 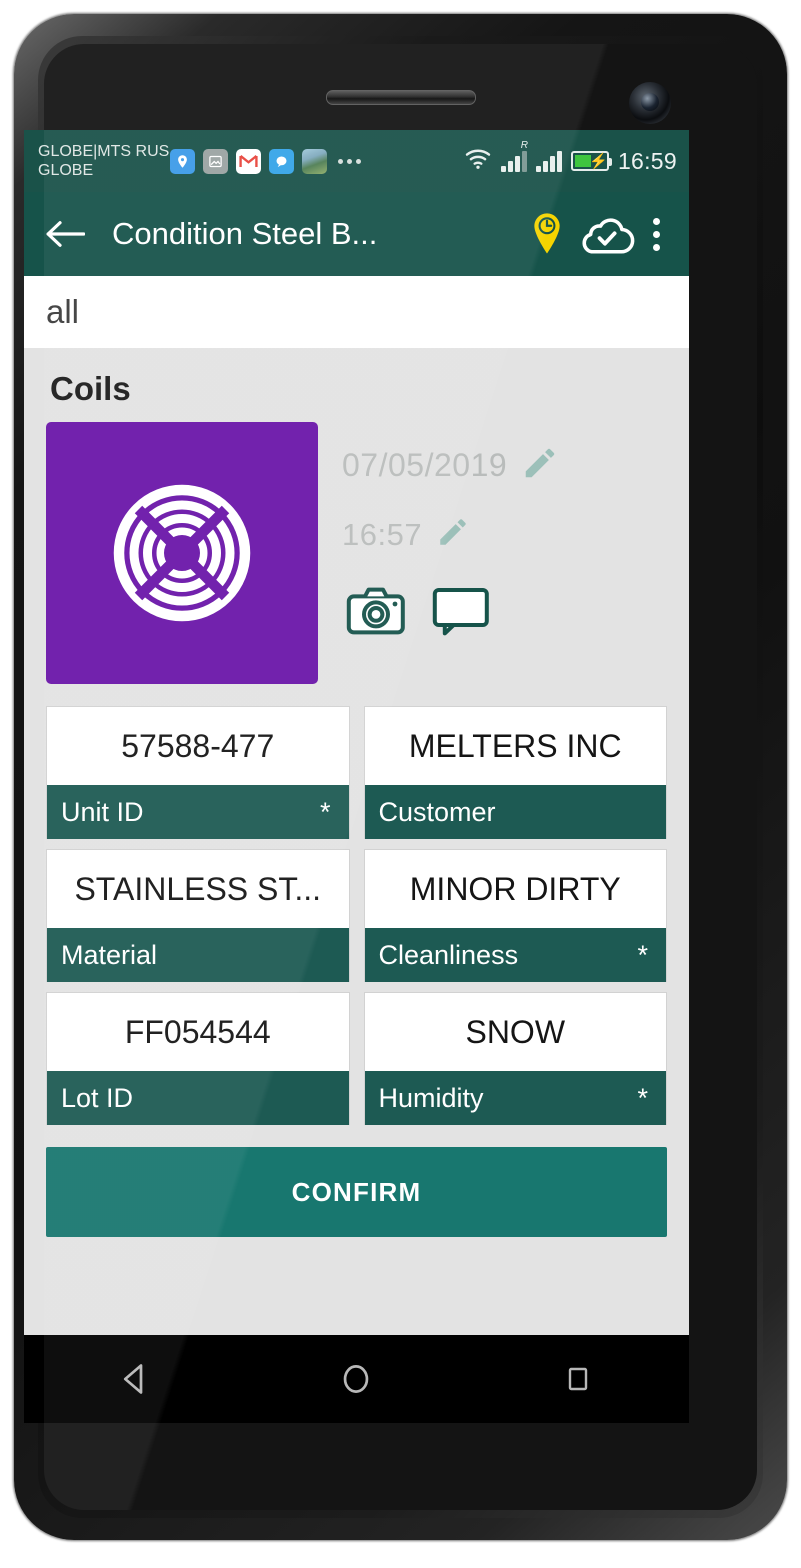 I want to click on android-nav-bar, so click(x=356, y=1379).